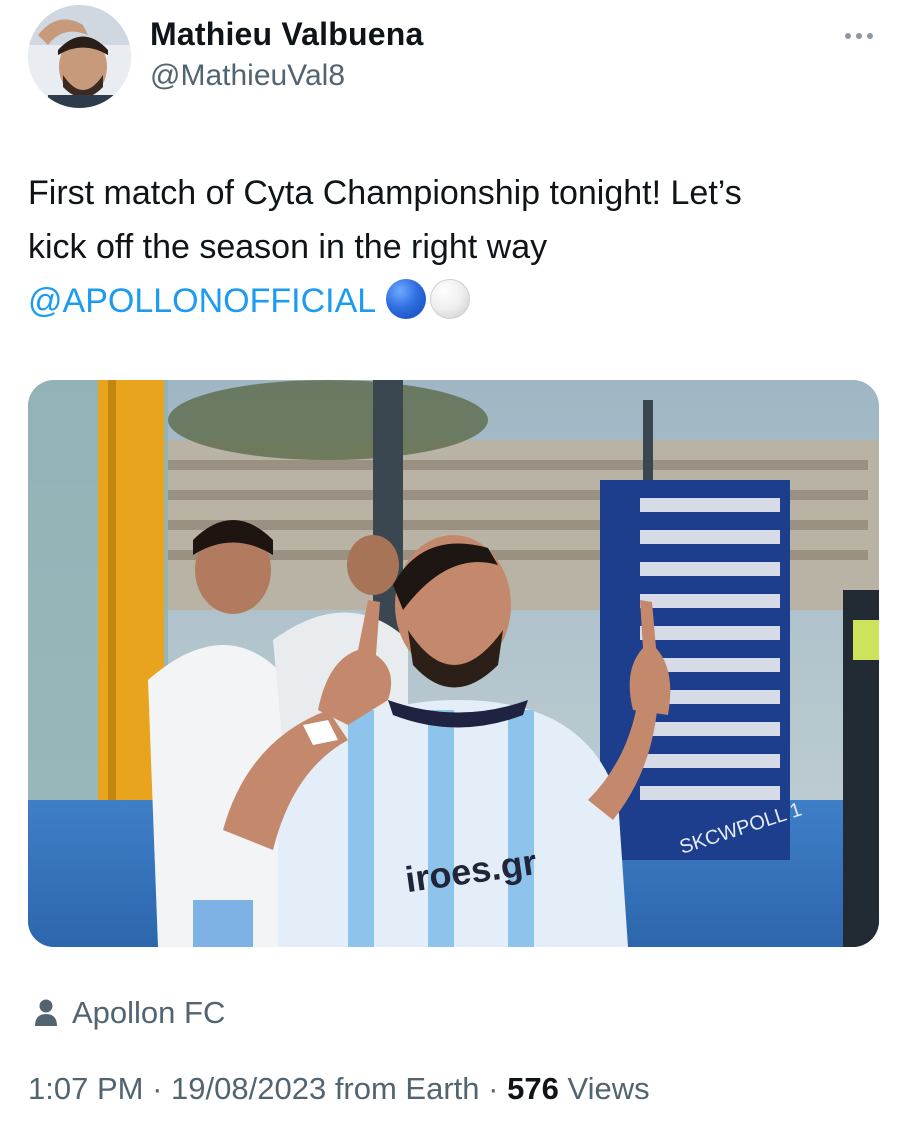 This screenshot has width=900, height=1136. Describe the element at coordinates (248, 1088) in the screenshot. I see `tweet-date: 19/08/2023` at that location.